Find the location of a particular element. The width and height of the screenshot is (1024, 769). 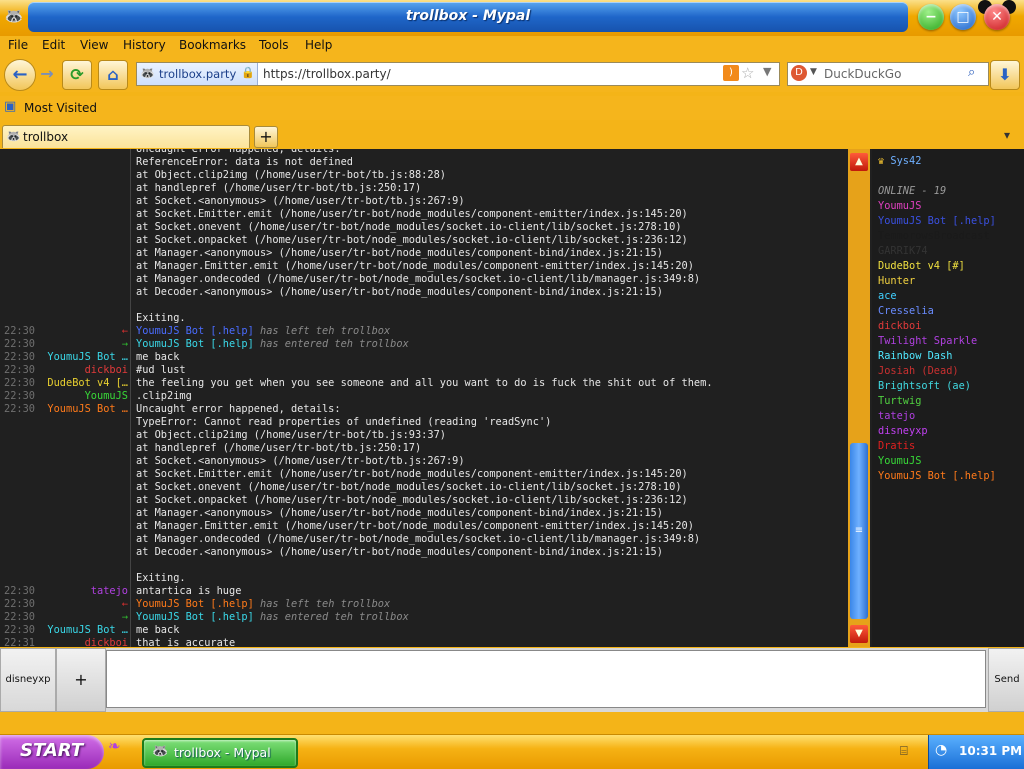

menu-bookmarks: Bookmarks is located at coordinates (212, 45).